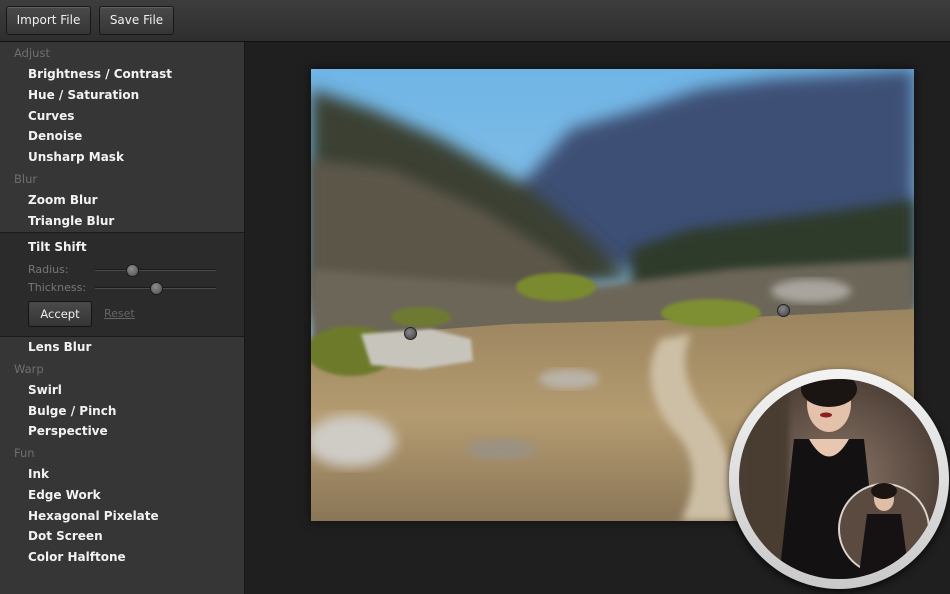  What do you see at coordinates (26, 179) in the screenshot?
I see `section-header-blur: Blur` at bounding box center [26, 179].